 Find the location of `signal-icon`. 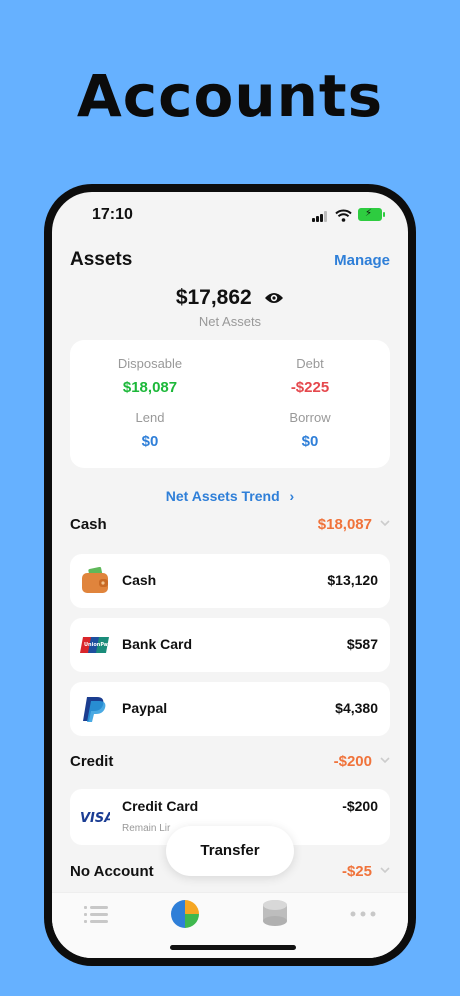

signal-icon is located at coordinates (321, 216).